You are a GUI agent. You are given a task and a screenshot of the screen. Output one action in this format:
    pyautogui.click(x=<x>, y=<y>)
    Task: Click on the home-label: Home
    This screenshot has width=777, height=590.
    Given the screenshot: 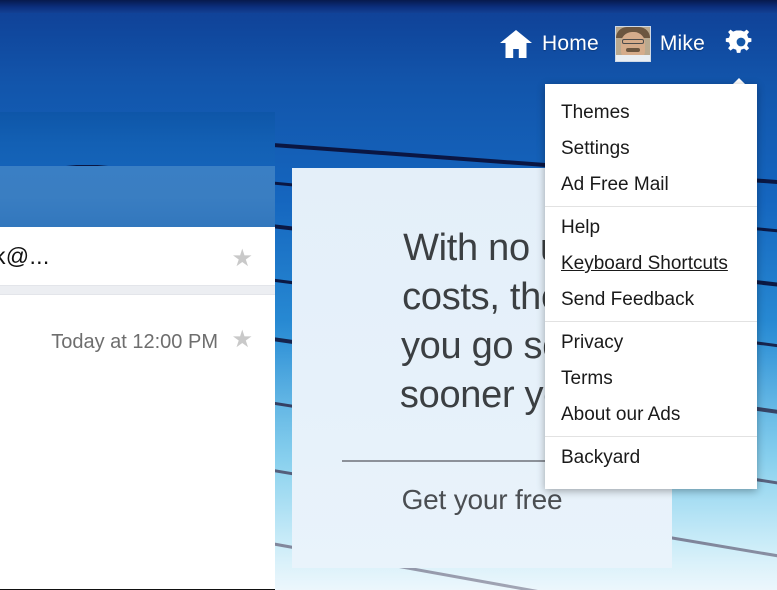 What is the action you would take?
    pyautogui.click(x=570, y=43)
    